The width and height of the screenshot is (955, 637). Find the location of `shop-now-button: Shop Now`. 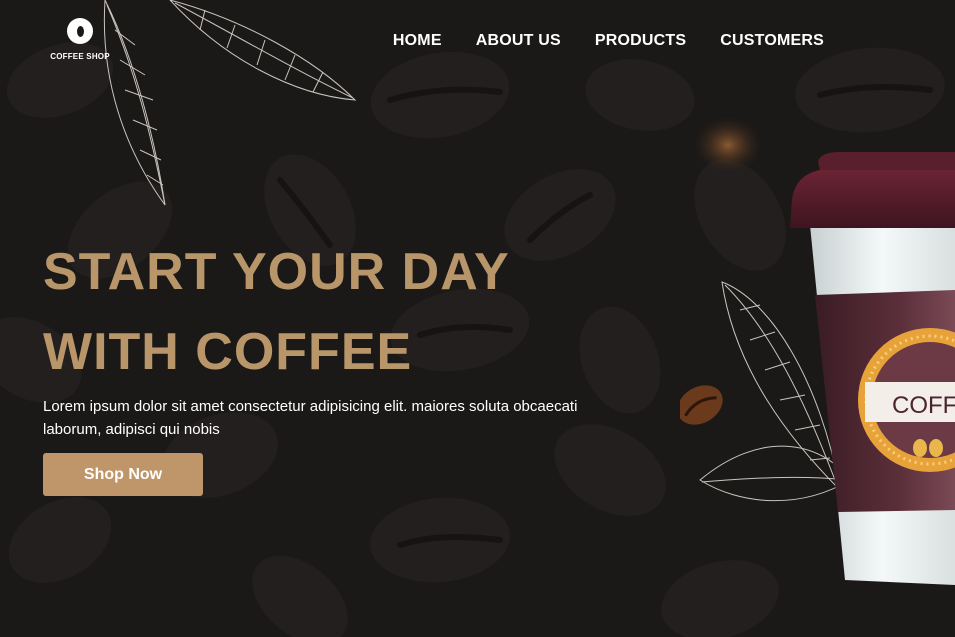

shop-now-button: Shop Now is located at coordinates (123, 474).